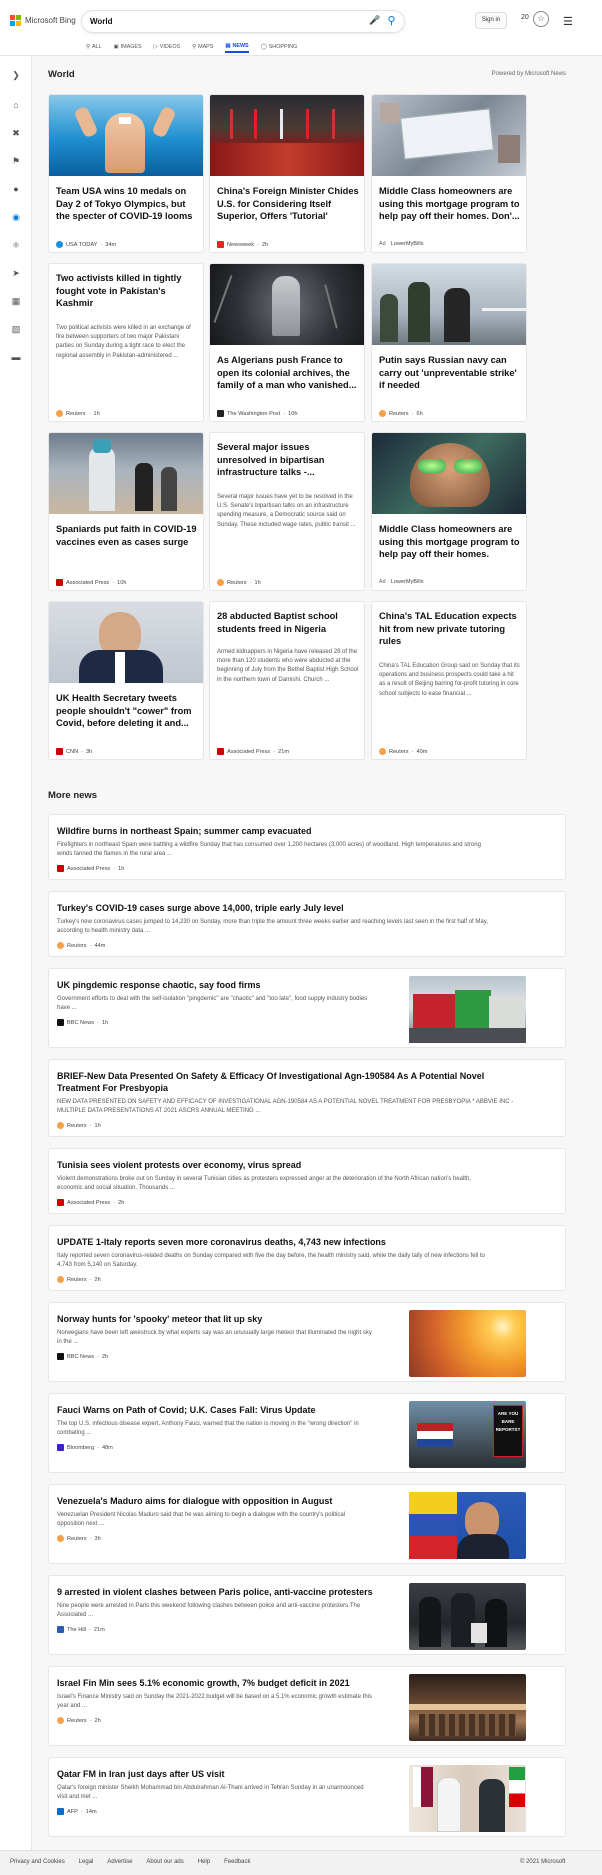  Describe the element at coordinates (16, 189) in the screenshot. I see `location-icon: ●` at that location.